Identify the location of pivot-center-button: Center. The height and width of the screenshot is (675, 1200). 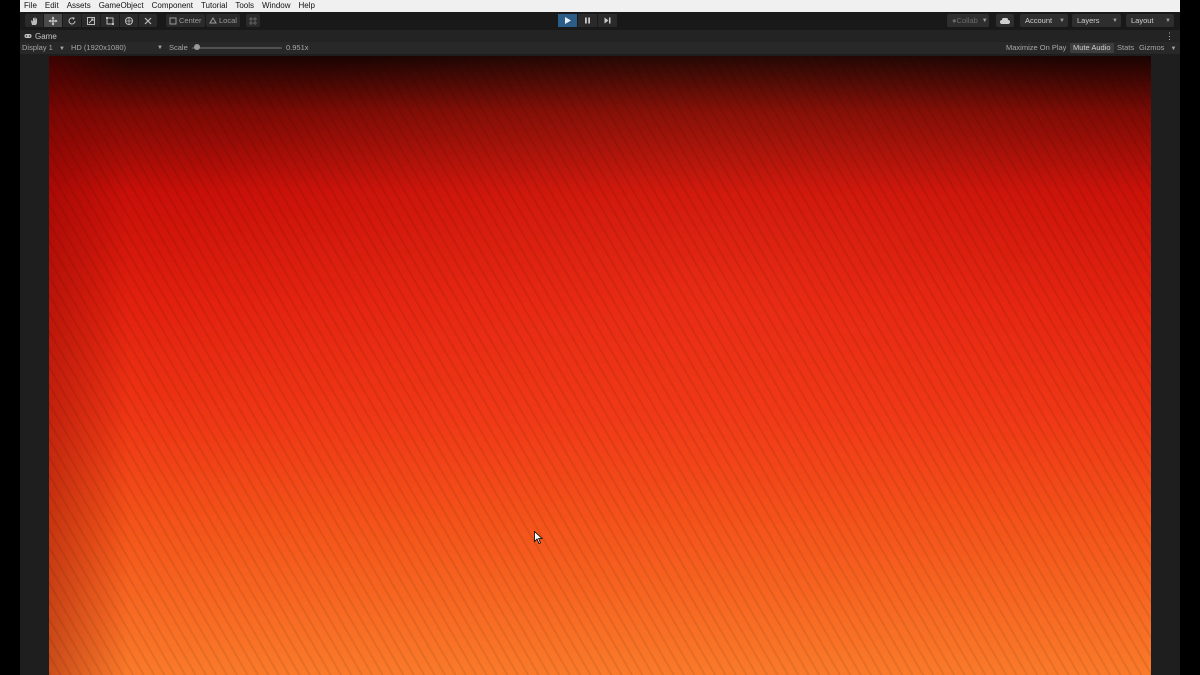
(185, 20).